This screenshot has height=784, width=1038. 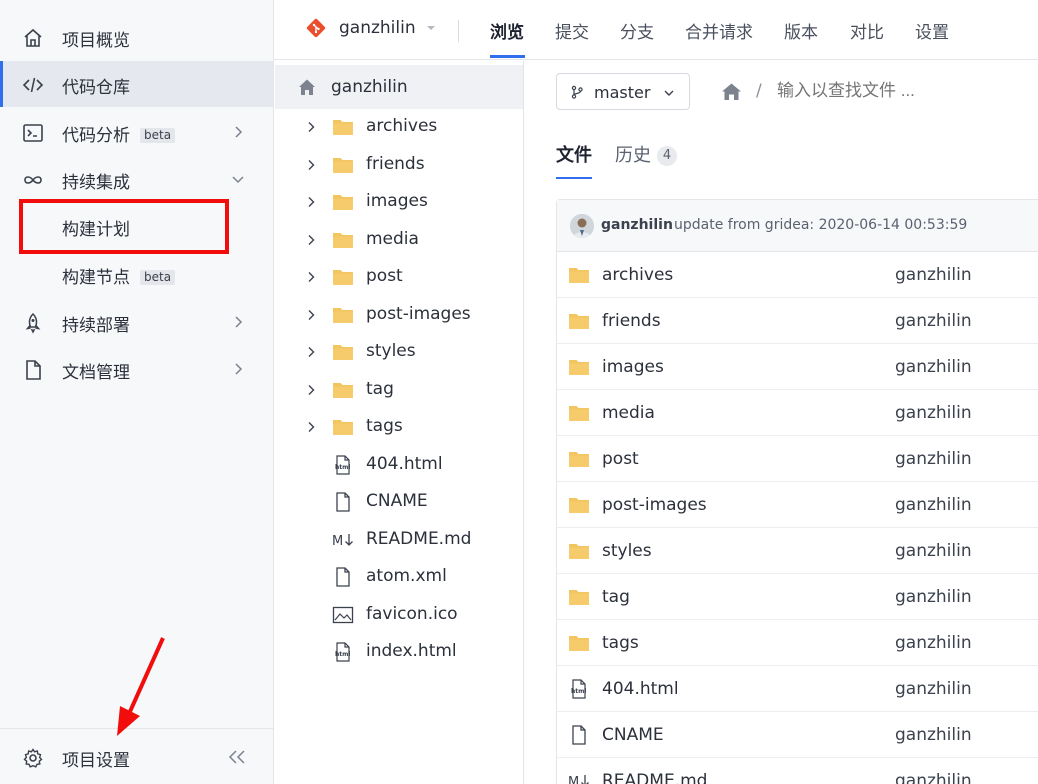 What do you see at coordinates (616, 597) in the screenshot?
I see `file-name: tag` at bounding box center [616, 597].